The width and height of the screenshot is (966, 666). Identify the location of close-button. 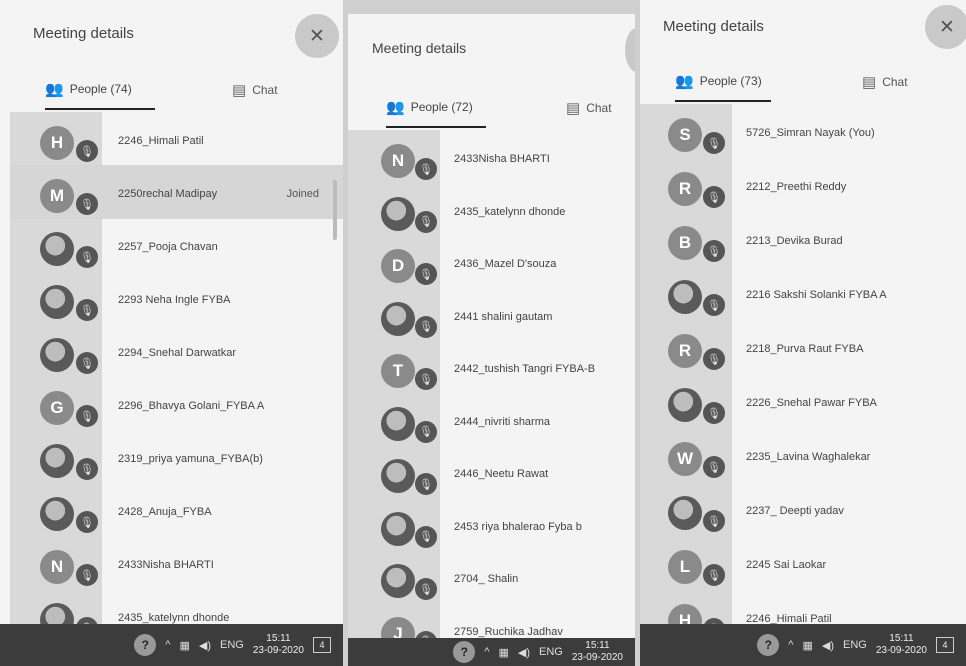
(630, 50).